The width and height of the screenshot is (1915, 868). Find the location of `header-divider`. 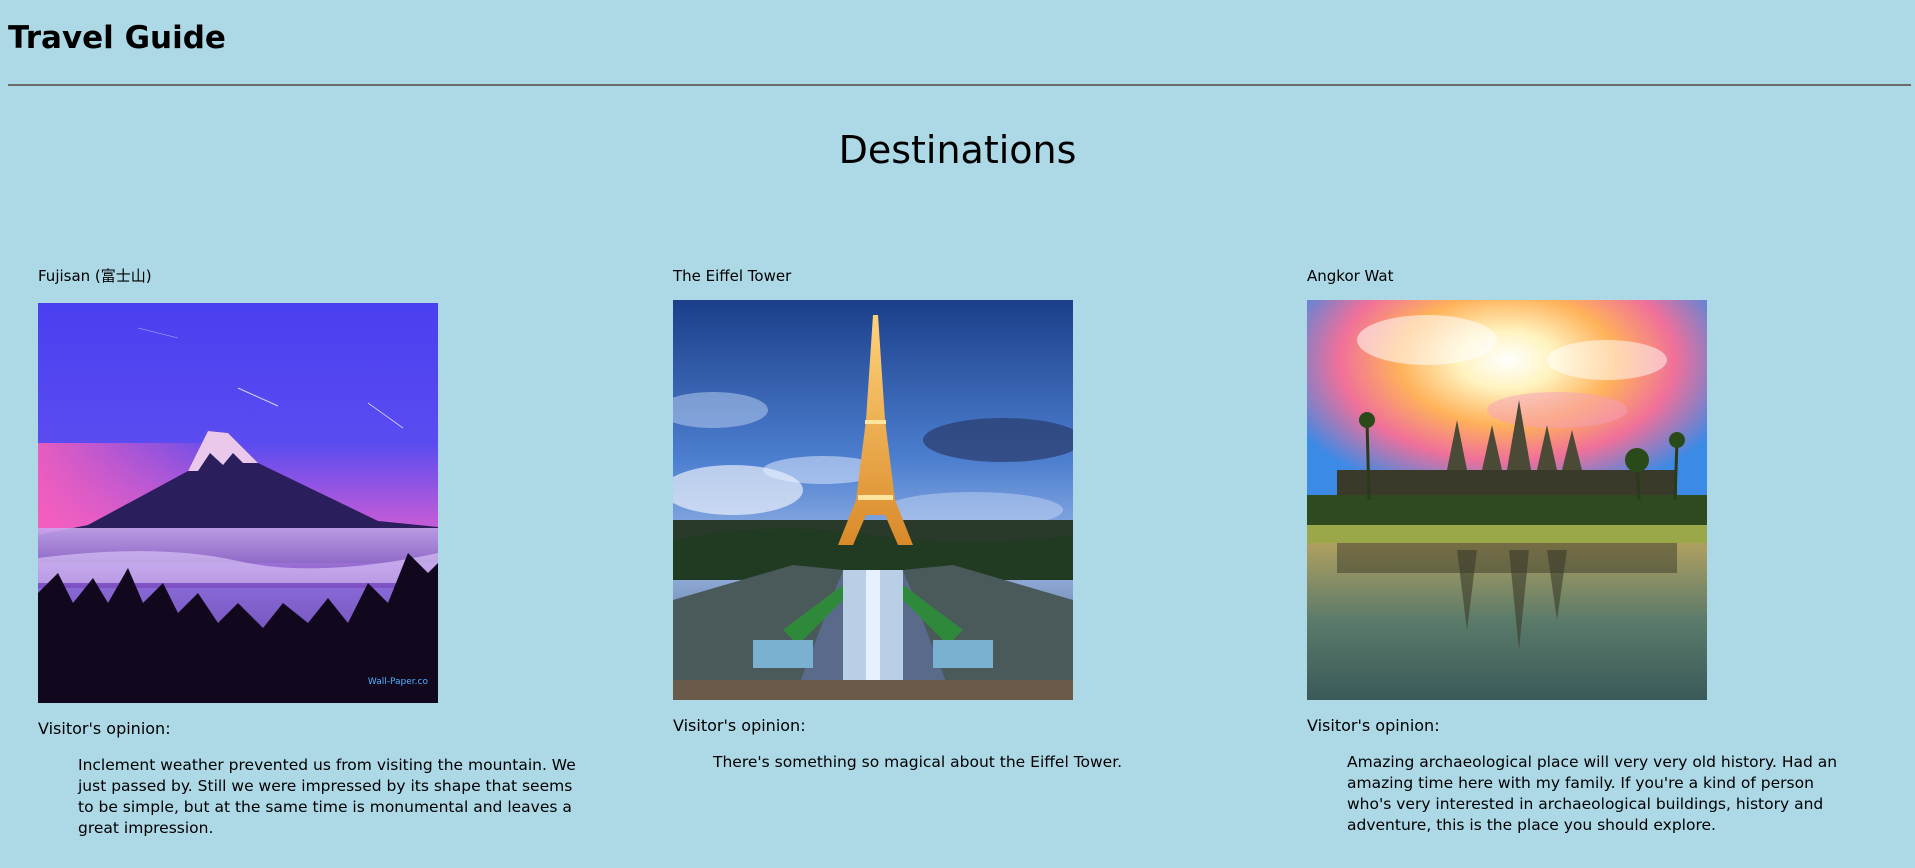

header-divider is located at coordinates (959, 85).